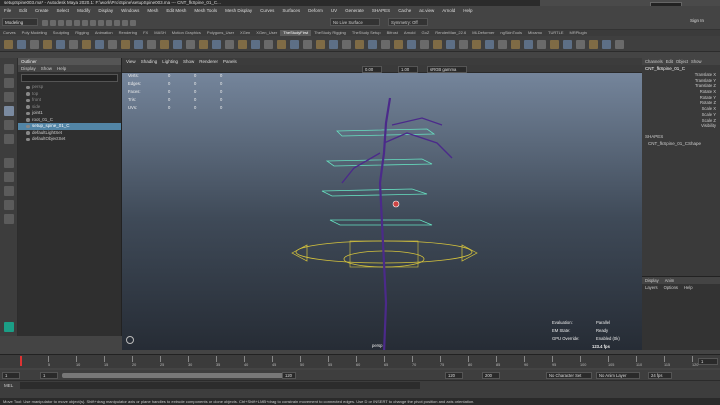  What do you see at coordinates (77, 23) in the screenshot?
I see `redo-icon` at bounding box center [77, 23].